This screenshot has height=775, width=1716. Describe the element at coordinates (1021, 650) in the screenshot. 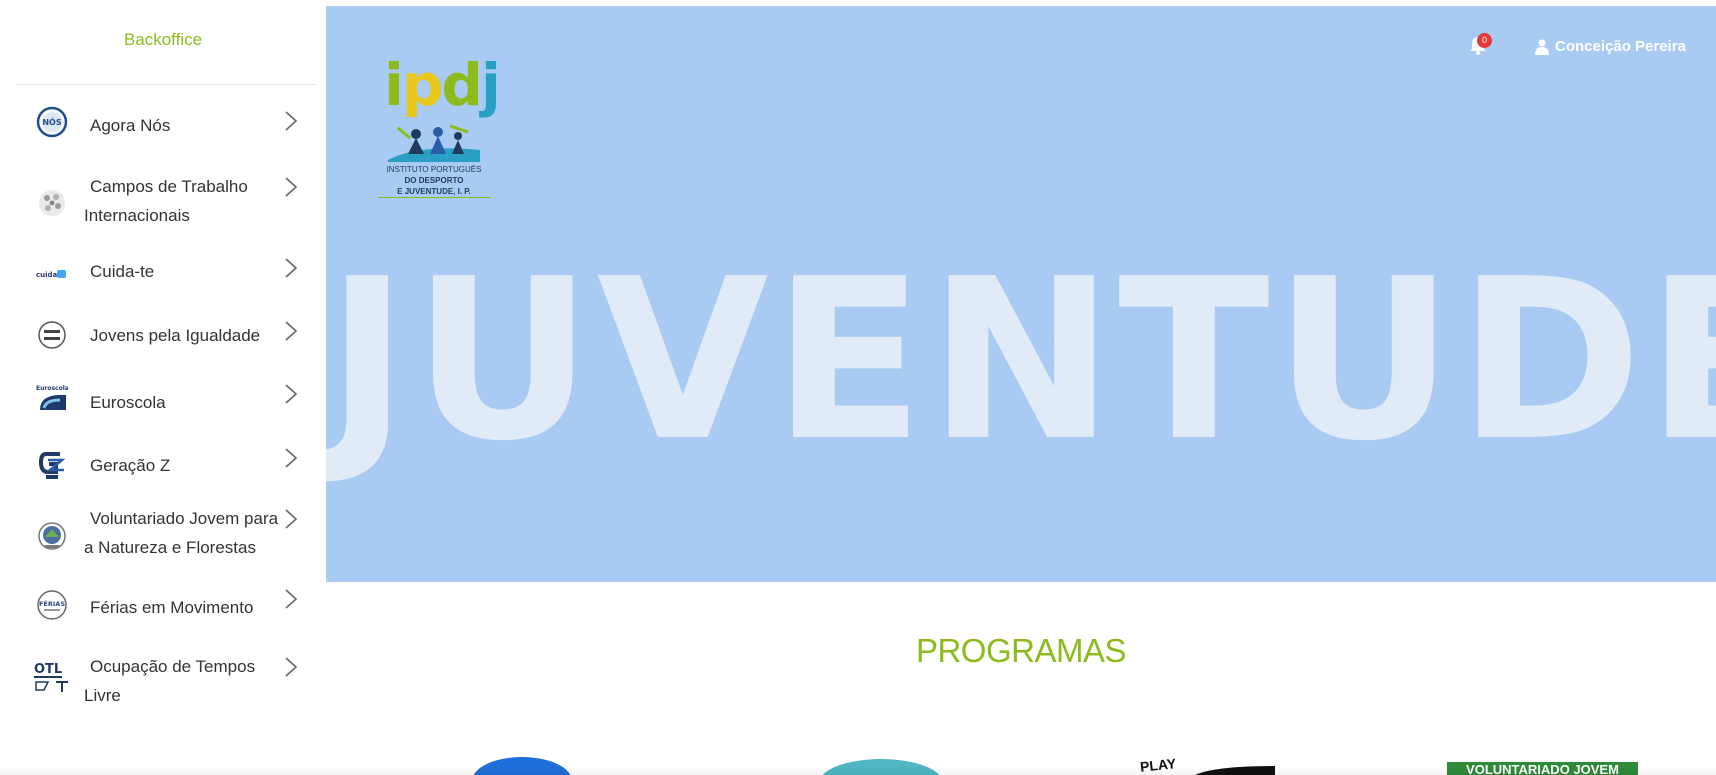

I see `programs-title: PROGRAMAS` at that location.